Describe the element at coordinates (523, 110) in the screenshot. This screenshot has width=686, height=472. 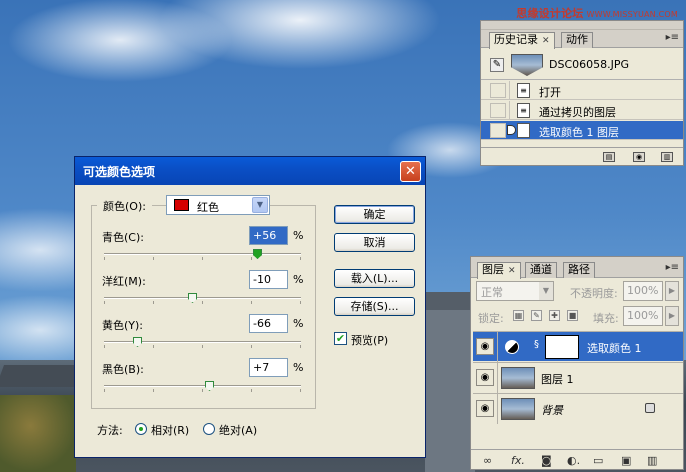
I see `history-state-icon: ≡` at that location.